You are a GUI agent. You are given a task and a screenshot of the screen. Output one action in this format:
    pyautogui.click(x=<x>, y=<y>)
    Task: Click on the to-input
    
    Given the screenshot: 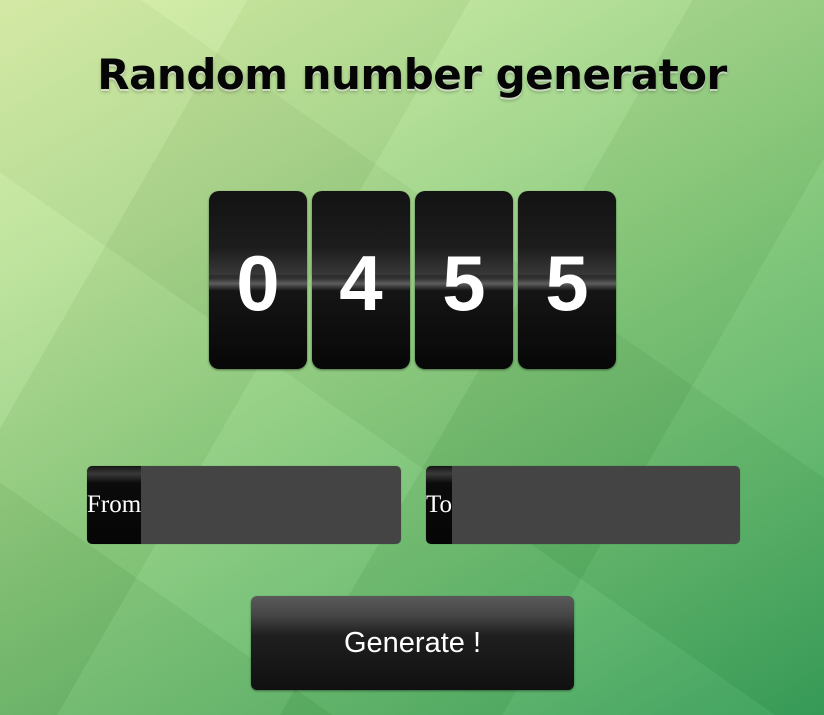 What is the action you would take?
    pyautogui.click(x=596, y=505)
    